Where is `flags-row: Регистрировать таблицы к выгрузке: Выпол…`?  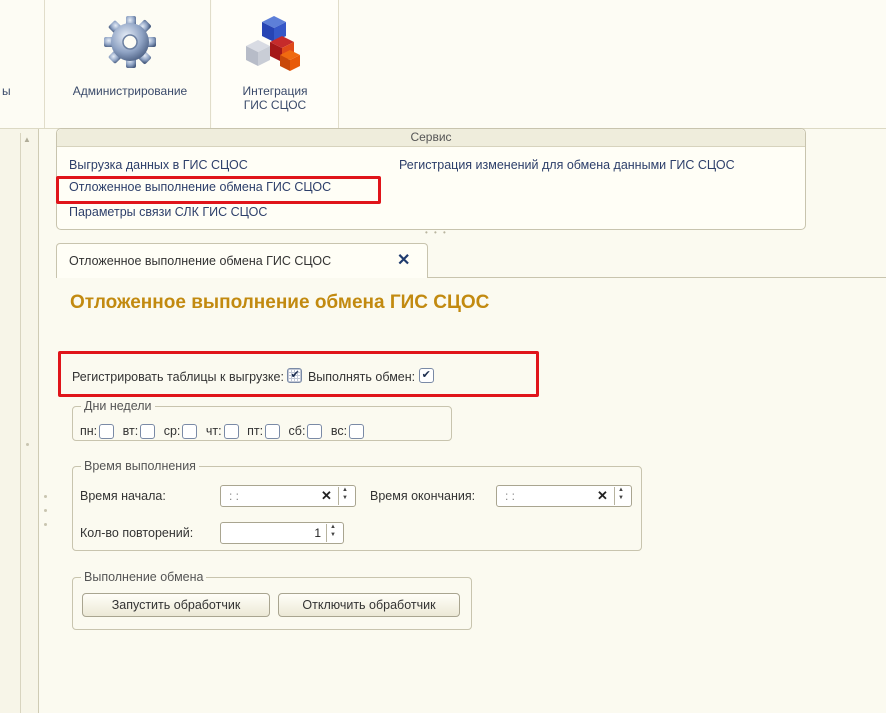
flags-row: Регистрировать таблицы к выгрузке: Выпол… is located at coordinates (253, 376).